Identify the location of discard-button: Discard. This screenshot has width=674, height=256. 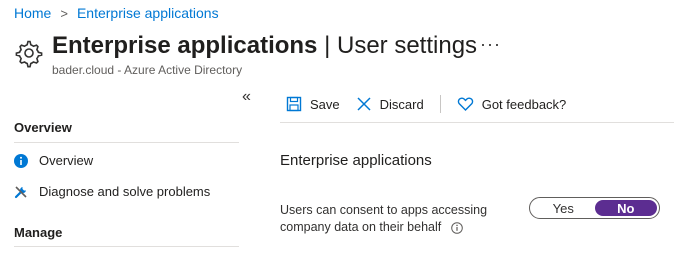
(390, 104).